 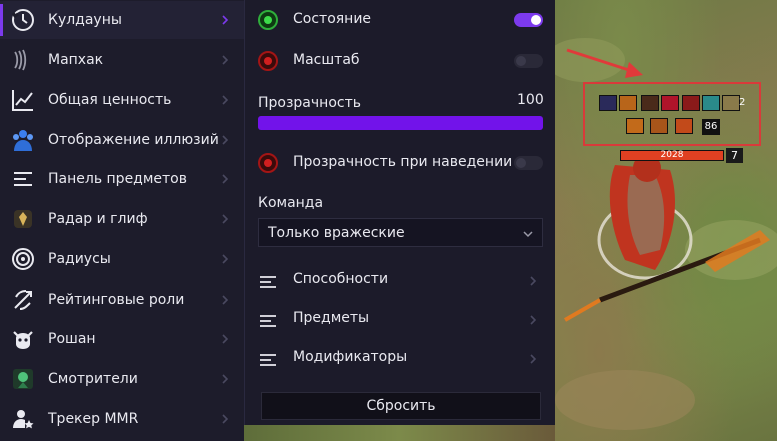 I want to click on subsection-label: Способности, so click(x=341, y=279).